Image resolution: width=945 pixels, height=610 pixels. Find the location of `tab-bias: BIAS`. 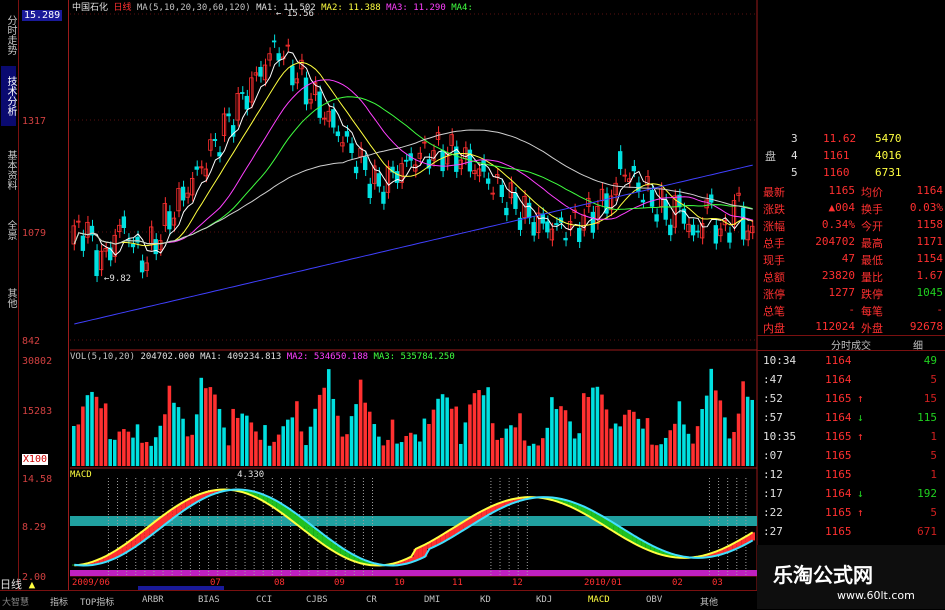

tab-bias: BIAS is located at coordinates (209, 600).